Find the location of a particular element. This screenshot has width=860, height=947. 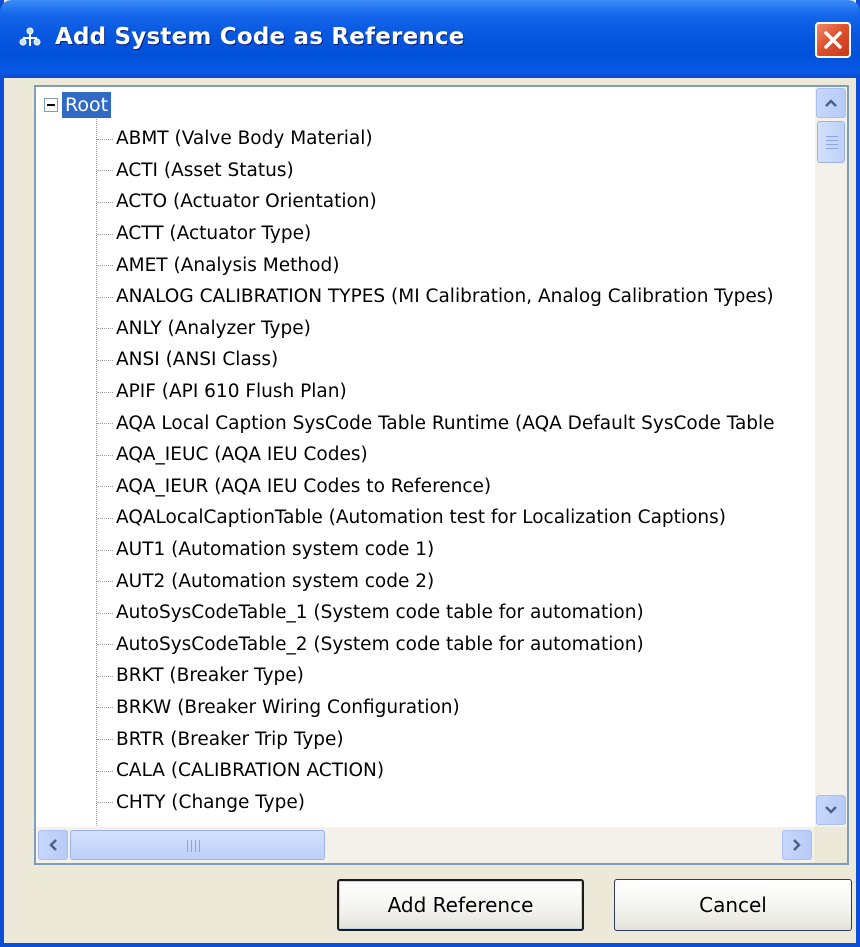

title-bar: Add System Code as Reference is located at coordinates (430, 39).